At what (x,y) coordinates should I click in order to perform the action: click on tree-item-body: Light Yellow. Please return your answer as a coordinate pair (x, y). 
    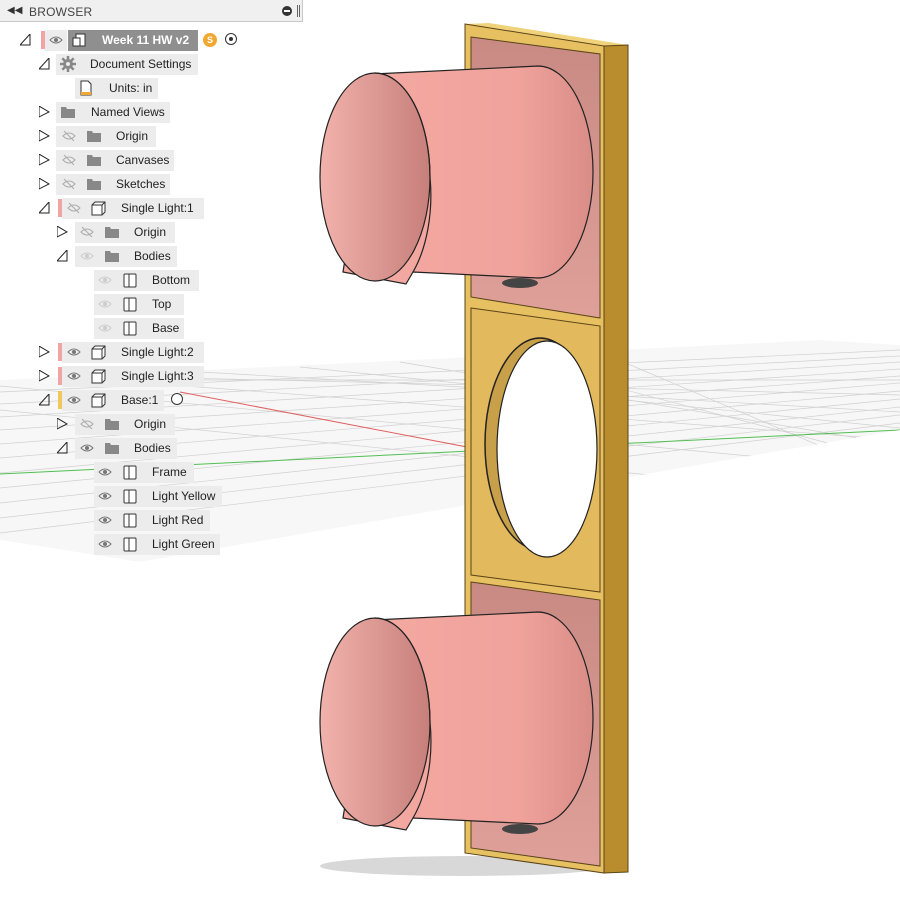
    Looking at the image, I should click on (151, 496).